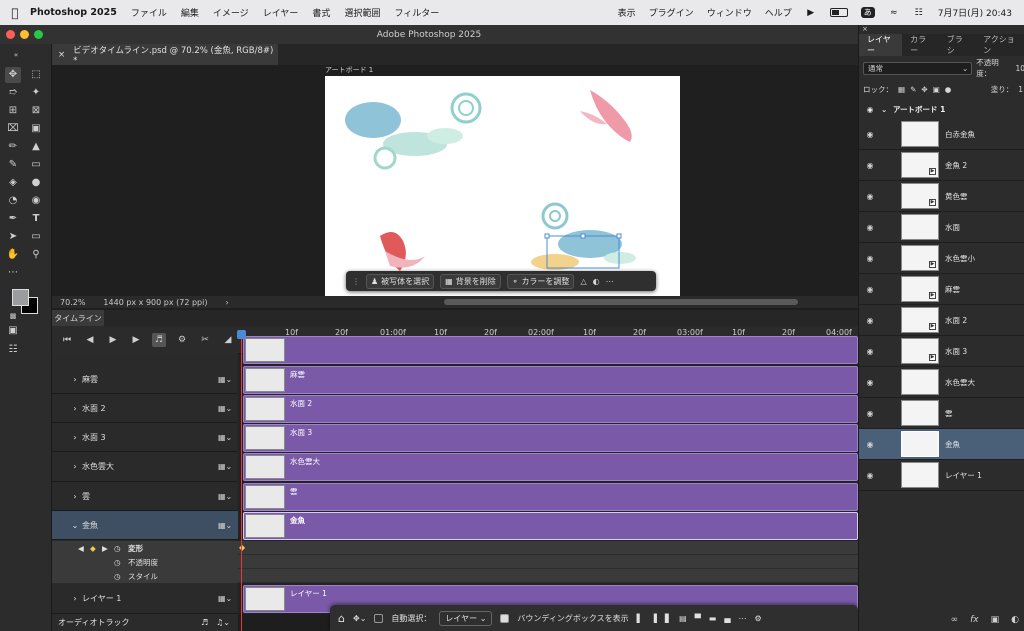 The image size is (1024, 631). What do you see at coordinates (36, 201) in the screenshot?
I see `sponge-tool-icon: ◉` at bounding box center [36, 201].